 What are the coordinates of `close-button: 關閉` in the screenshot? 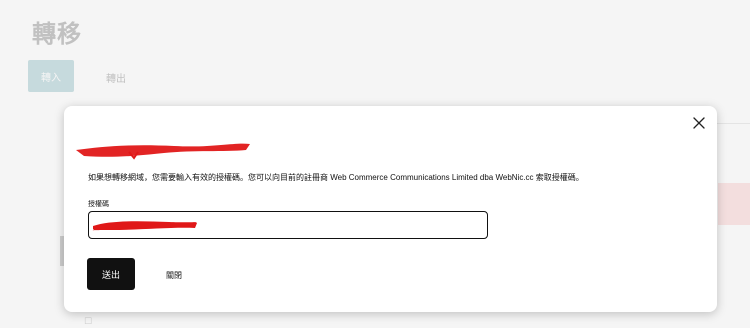 It's located at (174, 275).